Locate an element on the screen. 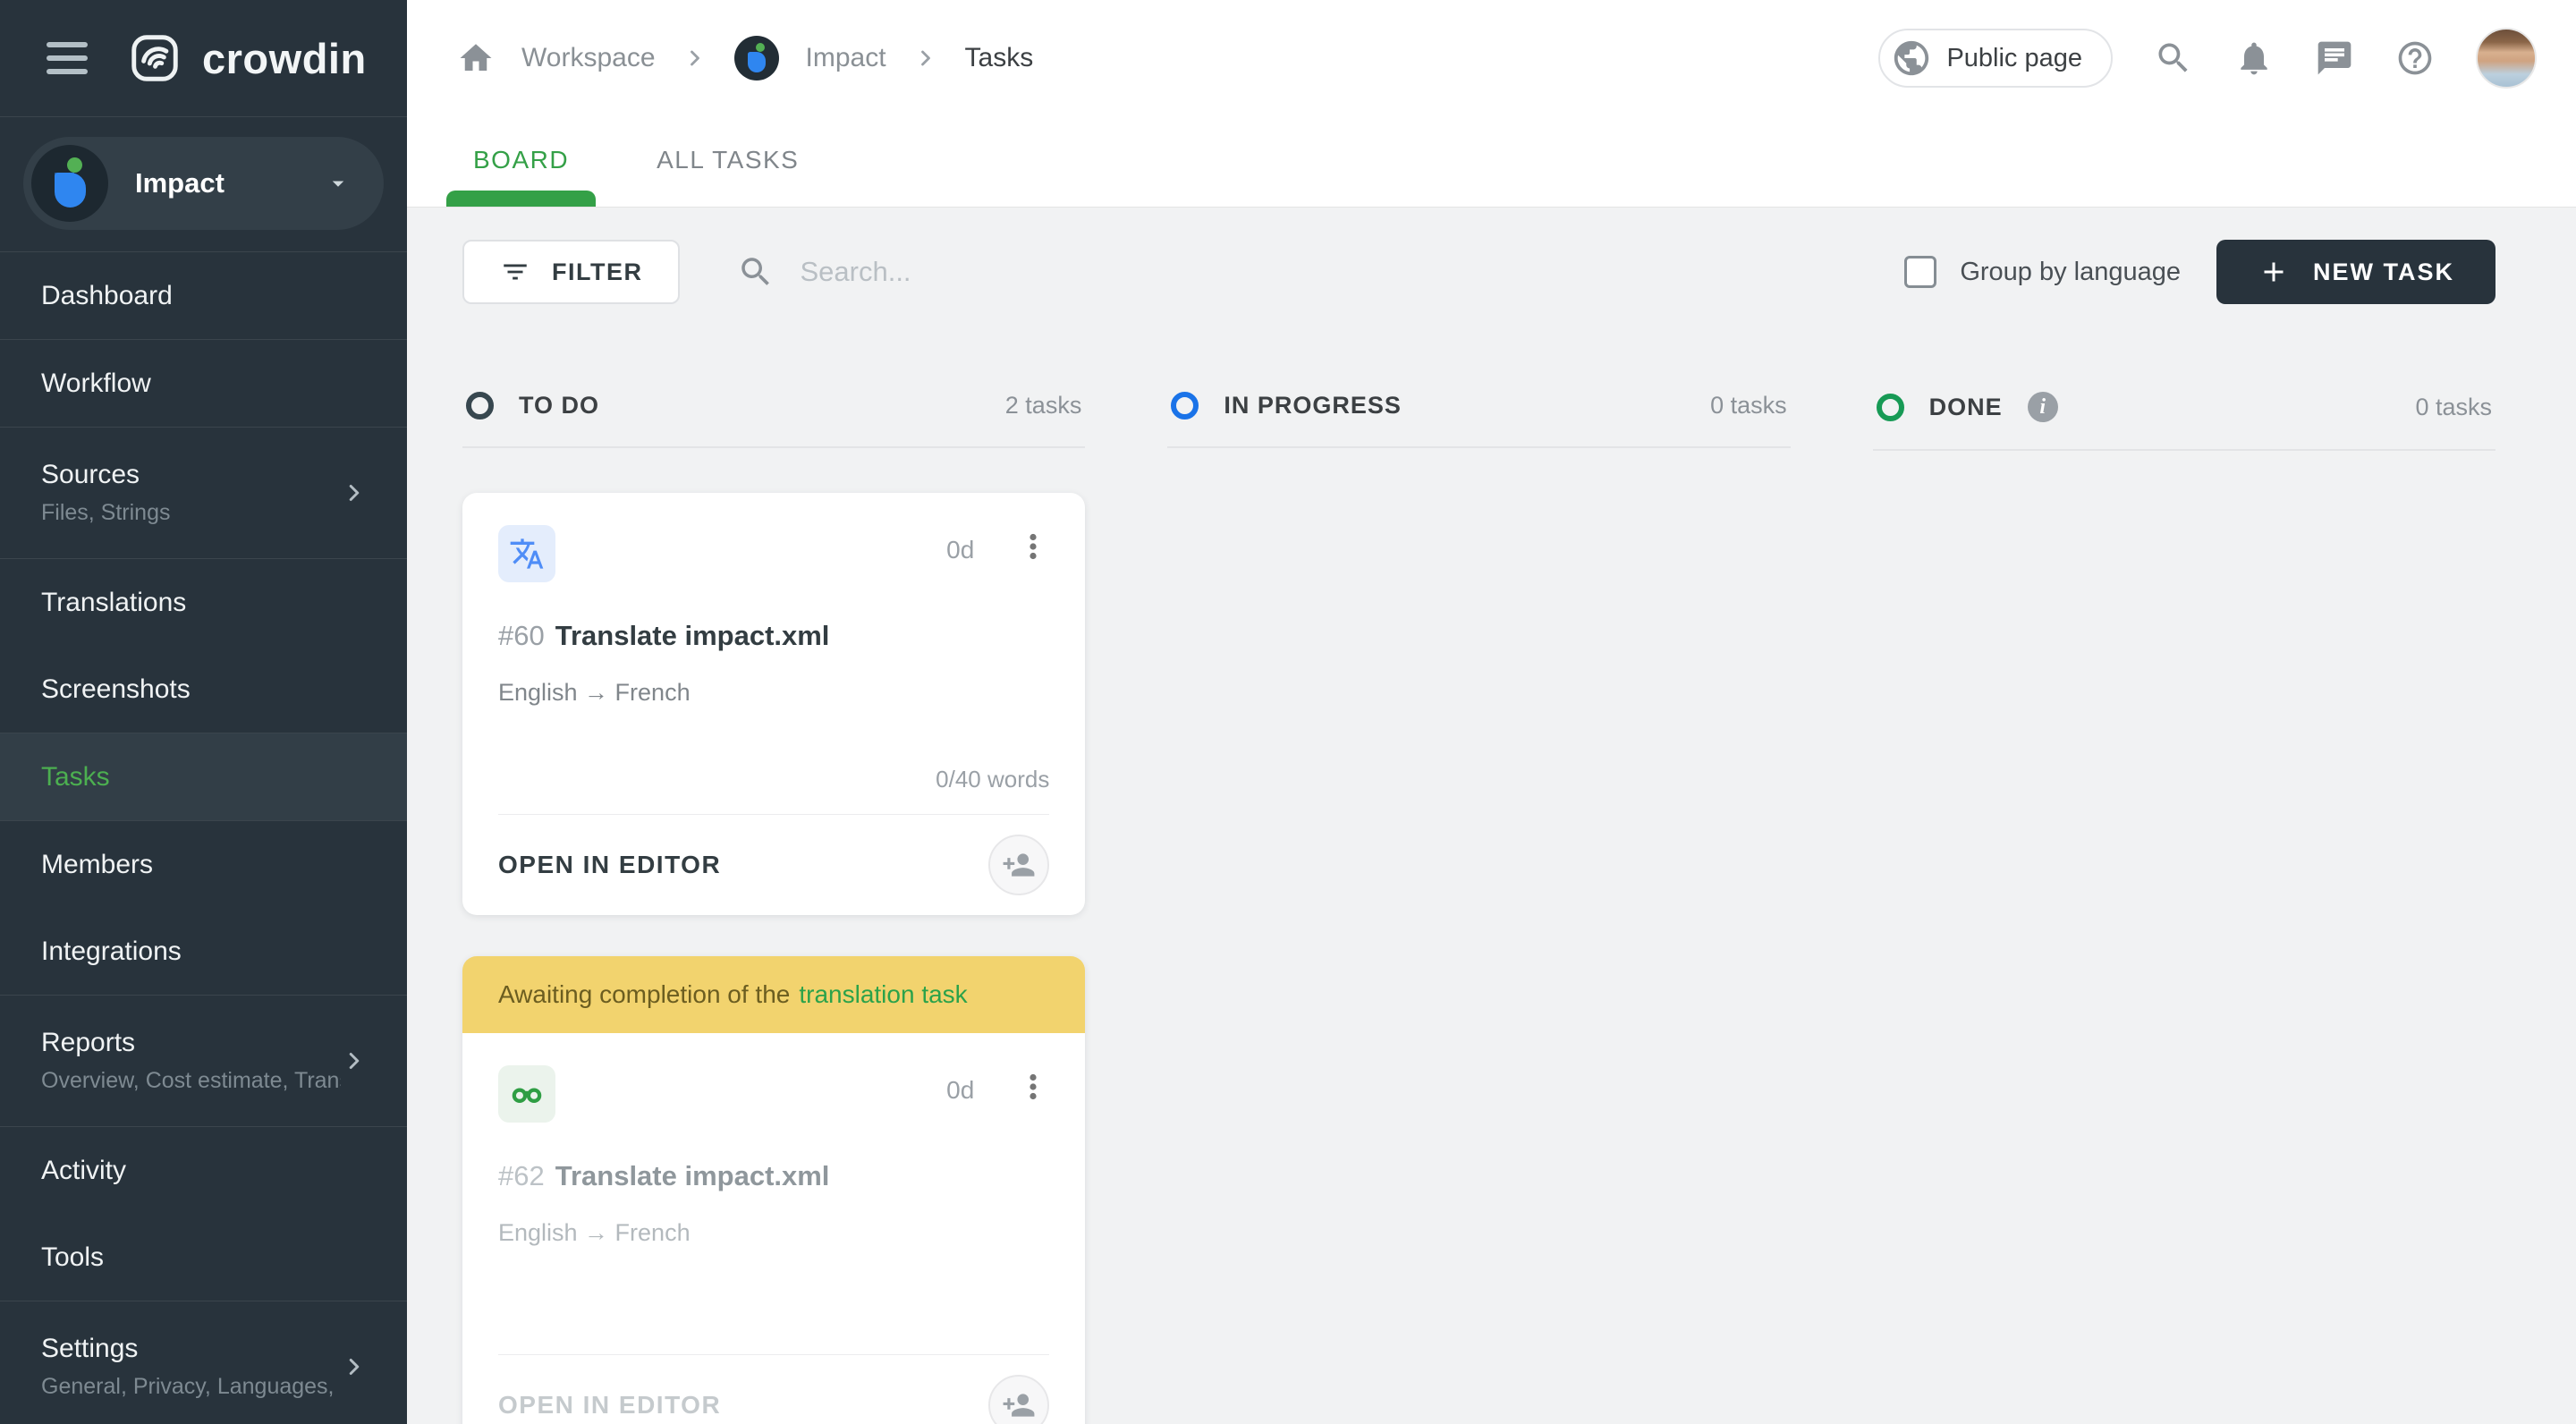 The image size is (2576, 1424). crowdin-logo: crowdin is located at coordinates (247, 58).